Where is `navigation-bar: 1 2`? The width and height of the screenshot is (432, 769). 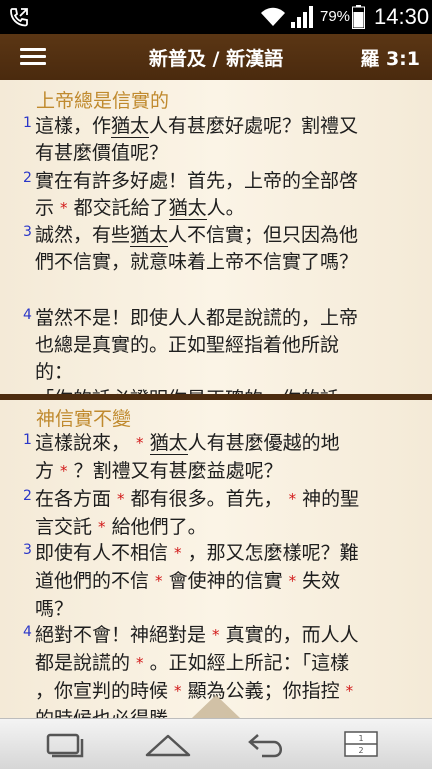 navigation-bar: 1 2 is located at coordinates (216, 743).